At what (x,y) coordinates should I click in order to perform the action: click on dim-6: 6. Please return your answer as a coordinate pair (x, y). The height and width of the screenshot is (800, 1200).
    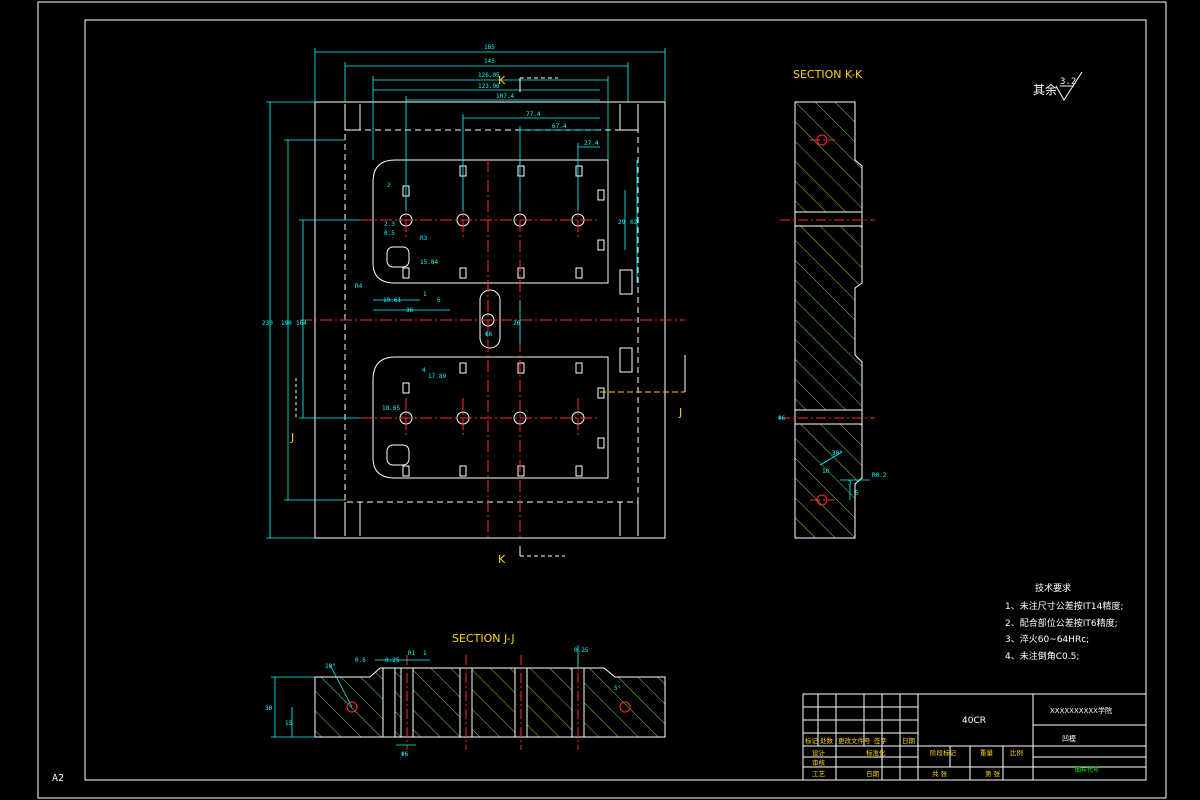
    Looking at the image, I should click on (439, 300).